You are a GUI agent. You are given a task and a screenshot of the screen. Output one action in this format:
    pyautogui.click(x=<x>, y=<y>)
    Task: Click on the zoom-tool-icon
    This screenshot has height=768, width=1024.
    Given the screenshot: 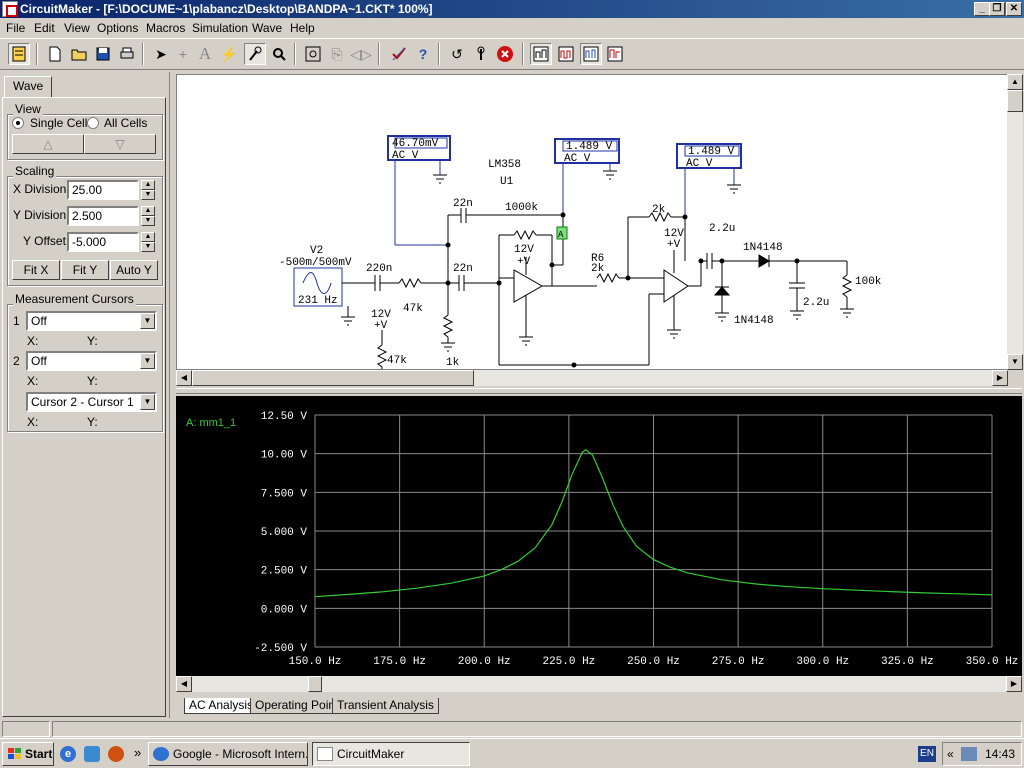 What is the action you would take?
    pyautogui.click(x=279, y=54)
    